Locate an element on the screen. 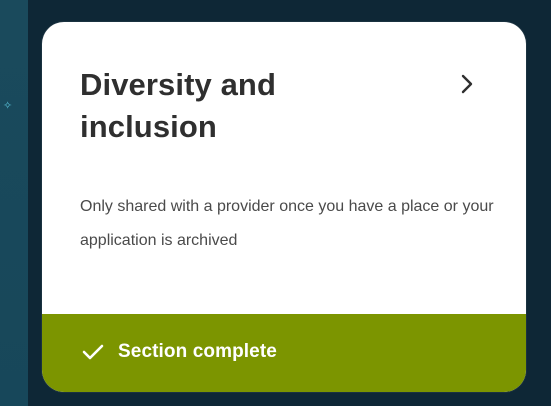 The image size is (551, 406). left-edge-background is located at coordinates (14, 203).